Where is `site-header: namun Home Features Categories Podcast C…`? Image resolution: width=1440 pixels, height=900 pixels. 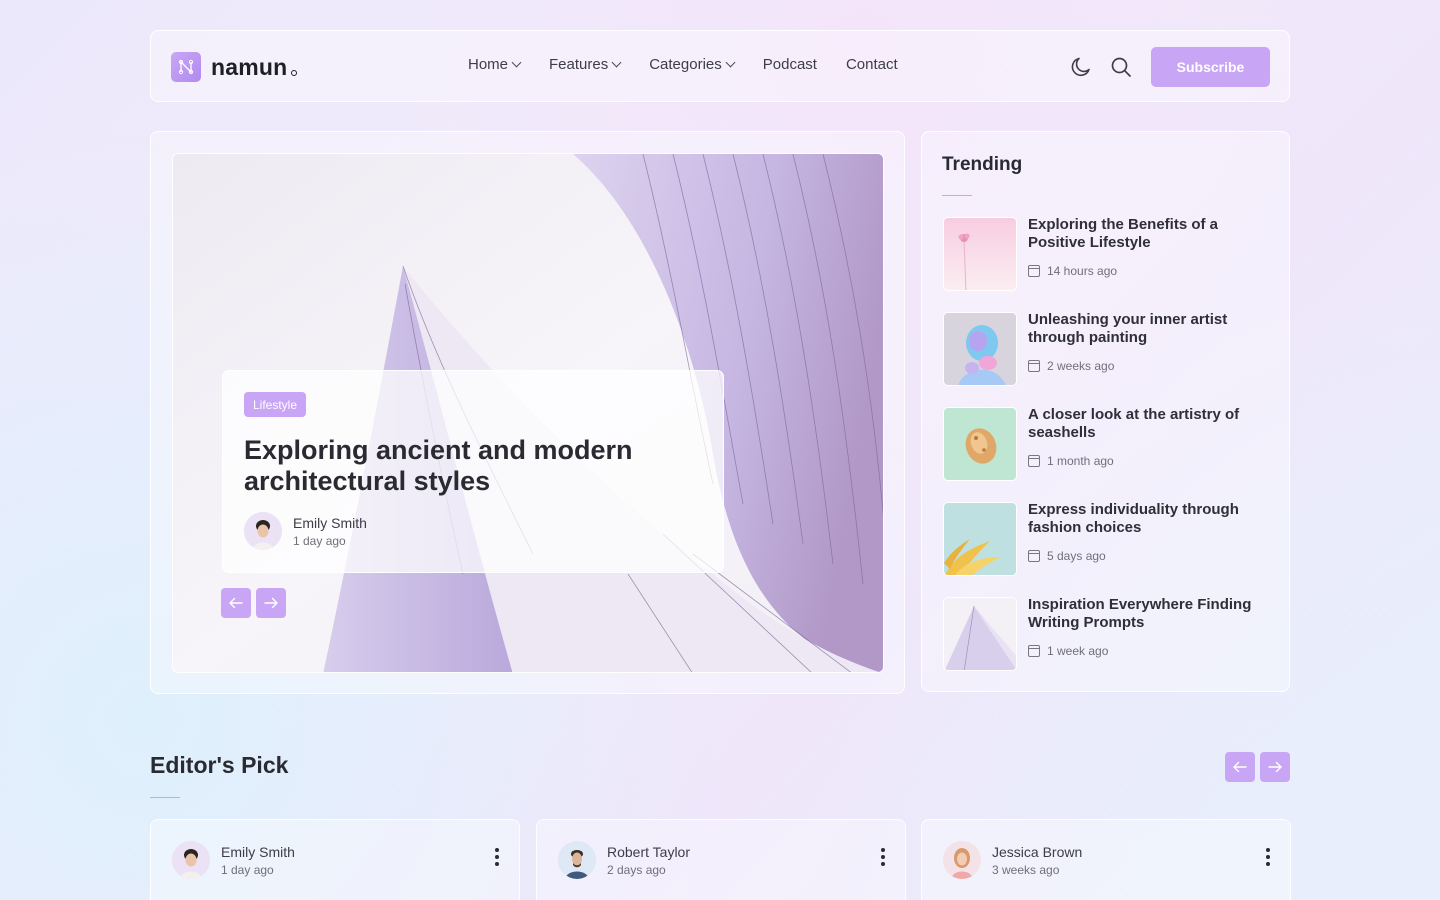 site-header: namun Home Features Categories Podcast C… is located at coordinates (720, 66).